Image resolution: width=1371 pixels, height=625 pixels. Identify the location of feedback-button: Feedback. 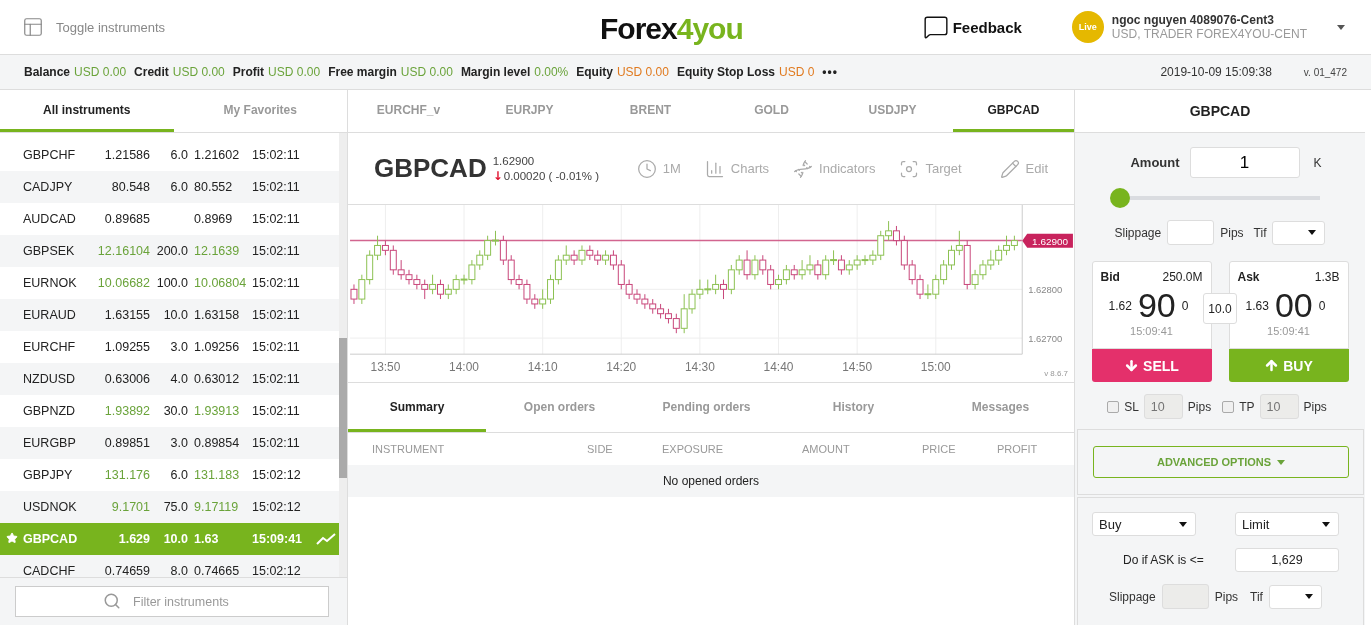
(972, 27).